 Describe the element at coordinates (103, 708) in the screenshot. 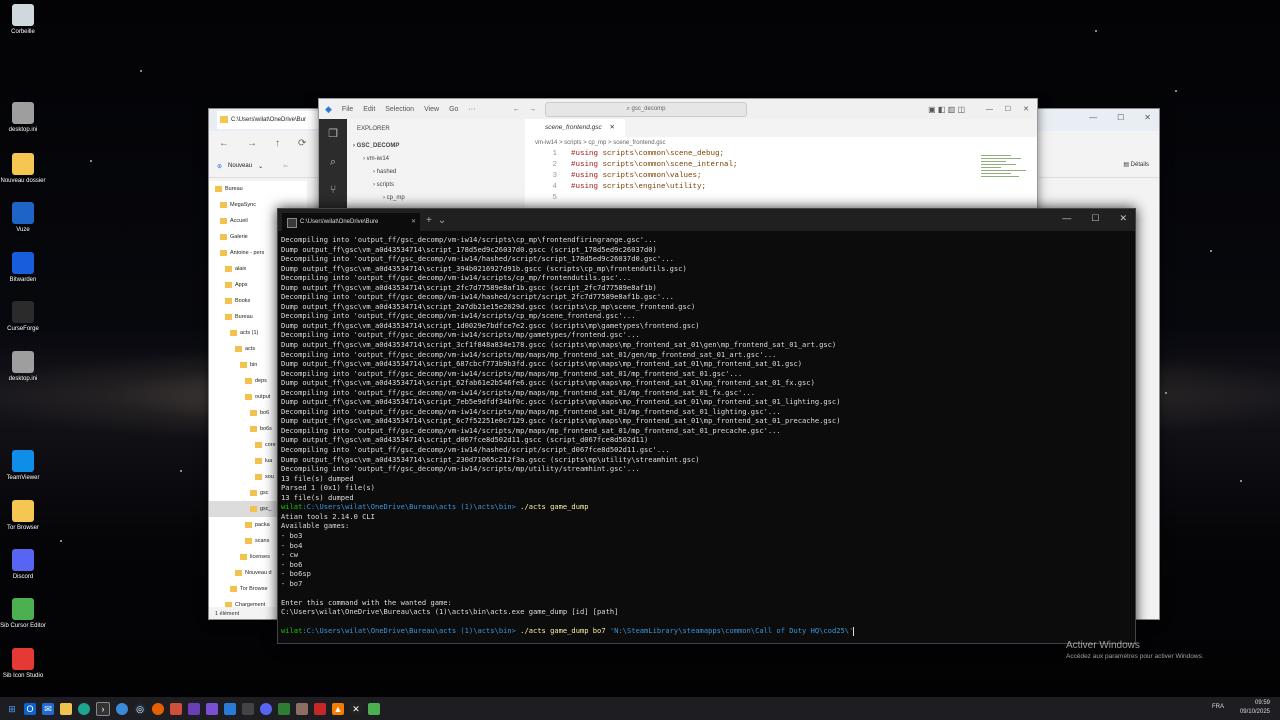

I see `terminal-icon: ›` at that location.